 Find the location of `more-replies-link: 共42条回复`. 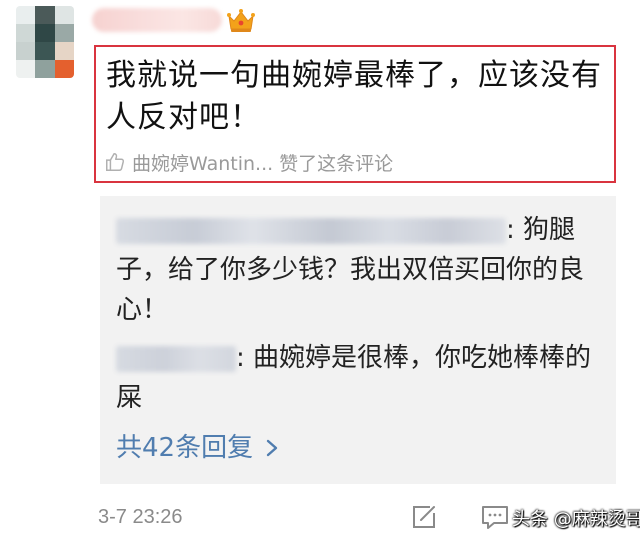

more-replies-link: 共42条回复 is located at coordinates (198, 448).